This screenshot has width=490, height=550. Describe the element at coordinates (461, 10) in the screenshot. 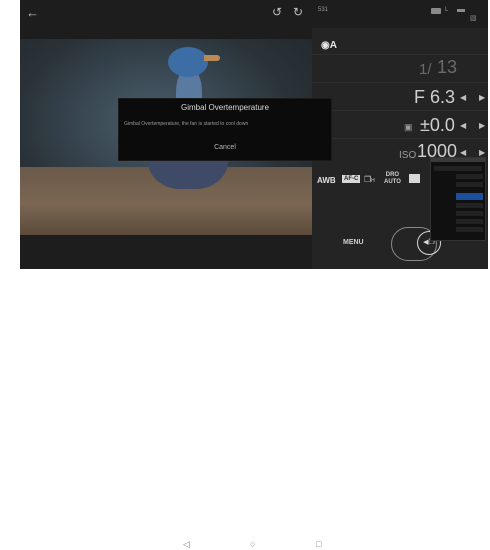

I see `battery-level-icon` at that location.